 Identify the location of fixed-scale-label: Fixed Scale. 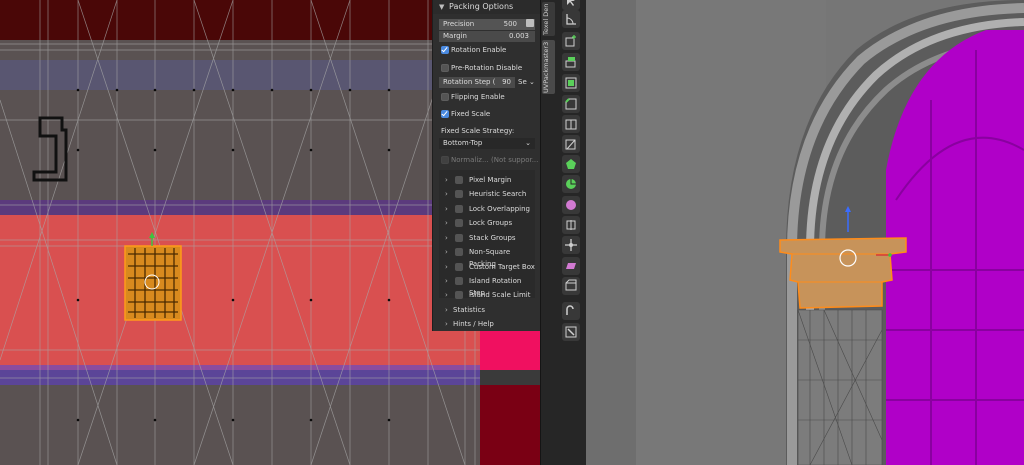
(471, 114).